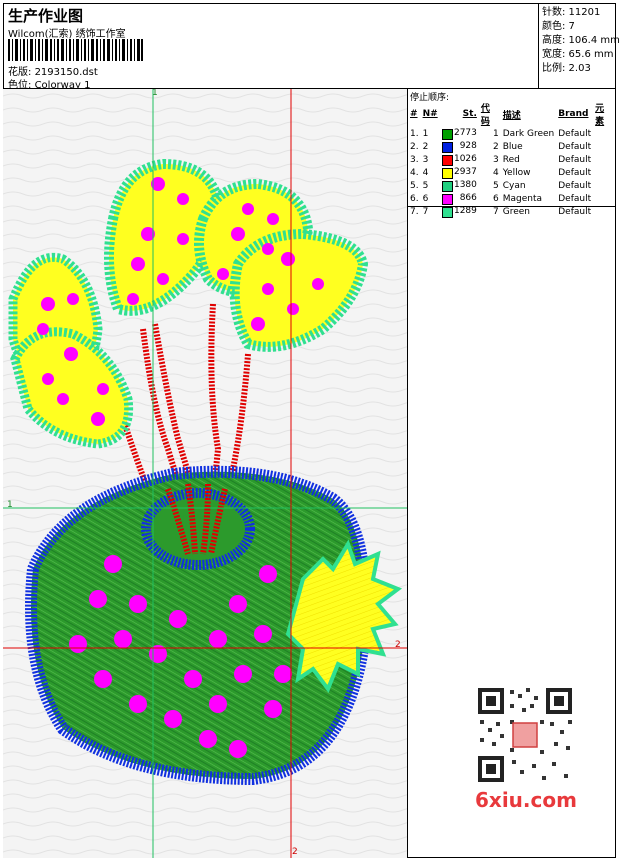 The image size is (620, 861). Describe the element at coordinates (460, 185) in the screenshot. I see `stop-stitches: 1380` at that location.